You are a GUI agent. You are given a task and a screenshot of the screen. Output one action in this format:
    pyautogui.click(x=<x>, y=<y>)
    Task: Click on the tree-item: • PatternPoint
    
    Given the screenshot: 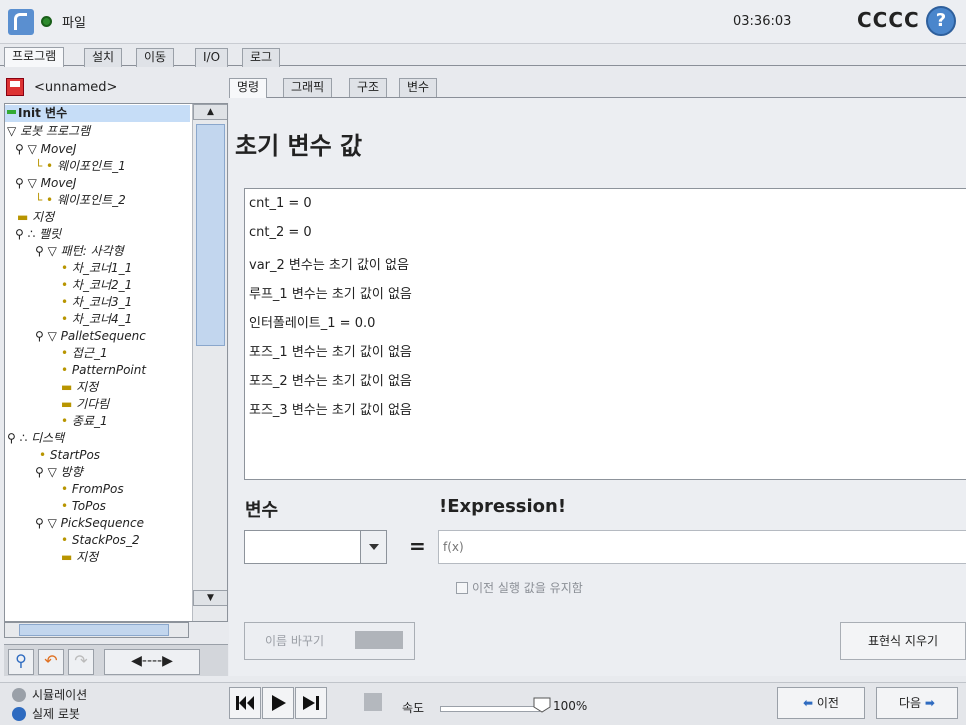 What is the action you would take?
    pyautogui.click(x=103, y=370)
    